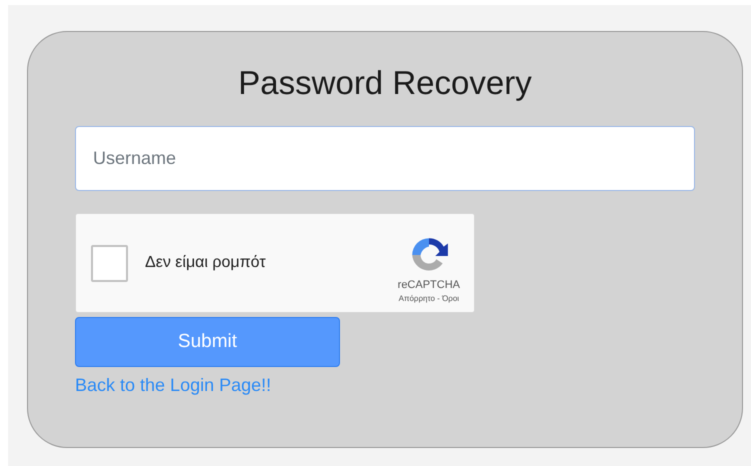 This screenshot has height=466, width=751. What do you see at coordinates (206, 263) in the screenshot?
I see `captcha-label: Δεν είμαι ρομπότ` at bounding box center [206, 263].